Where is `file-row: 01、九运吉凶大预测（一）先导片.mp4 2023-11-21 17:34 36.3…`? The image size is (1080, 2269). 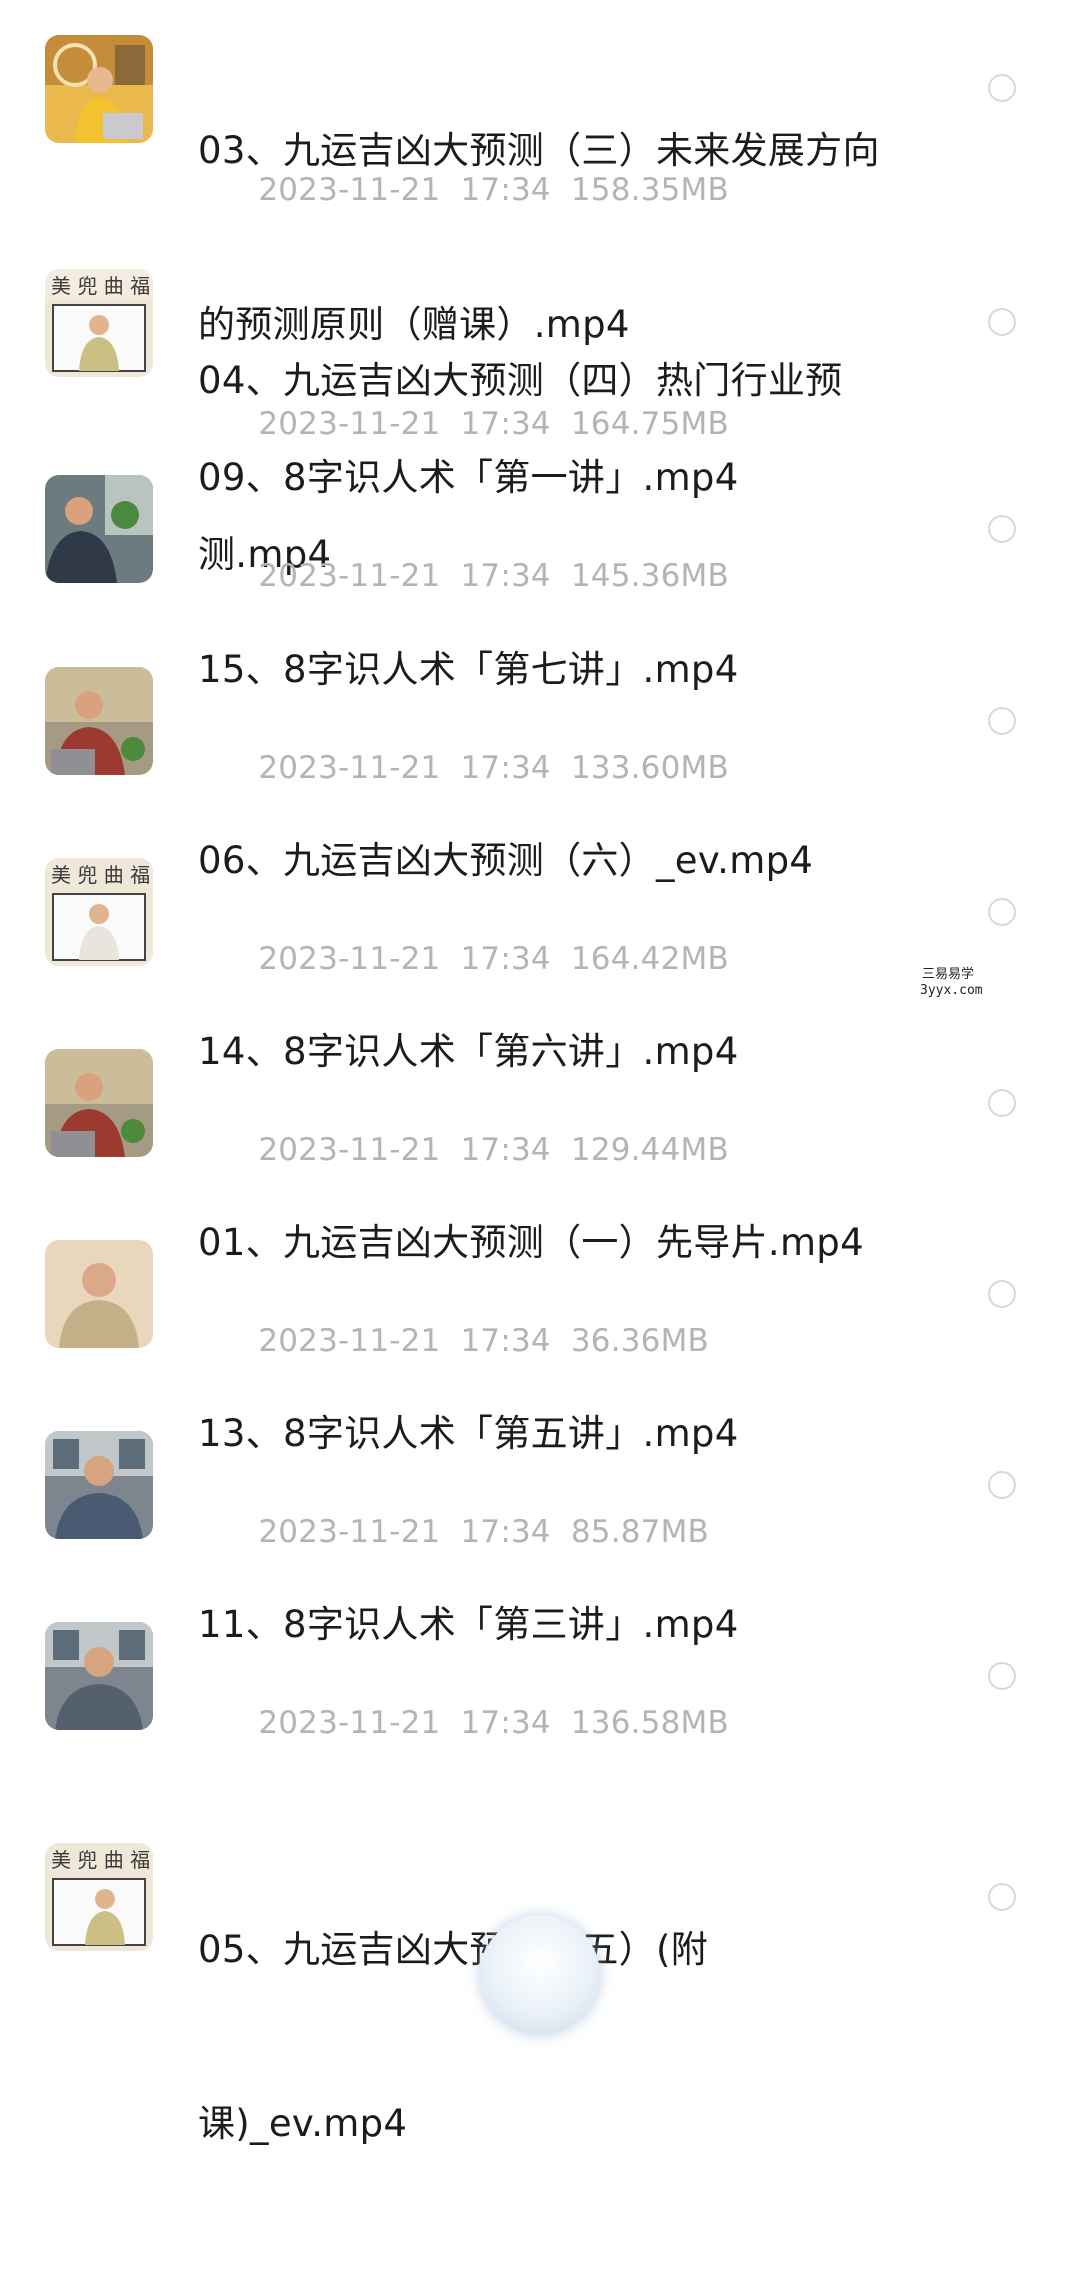
file-row: 01、九运吉凶大预测（一）先导片.mp4 2023-11-21 17:34 36.3… is located at coordinates (540, 1305).